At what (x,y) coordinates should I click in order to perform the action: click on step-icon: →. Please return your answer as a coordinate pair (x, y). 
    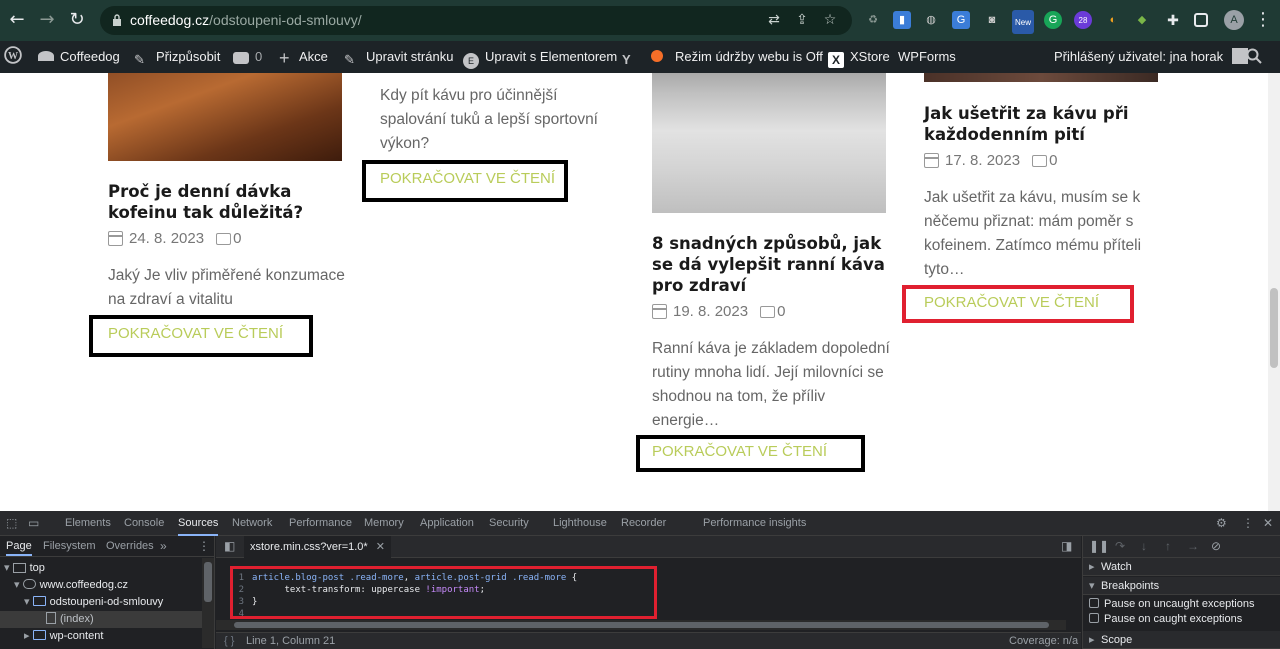
    Looking at the image, I should click on (1193, 546).